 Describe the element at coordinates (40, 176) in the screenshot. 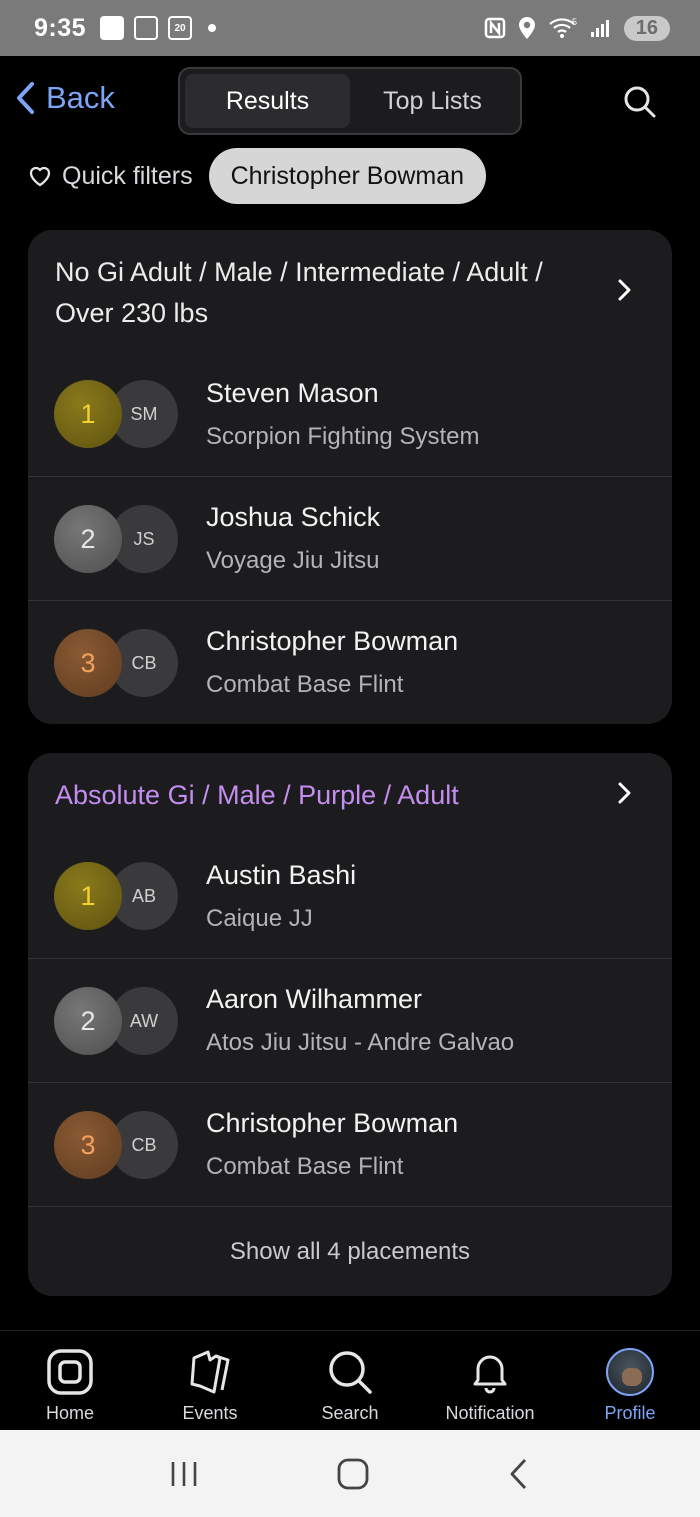

I see `heart-icon` at that location.